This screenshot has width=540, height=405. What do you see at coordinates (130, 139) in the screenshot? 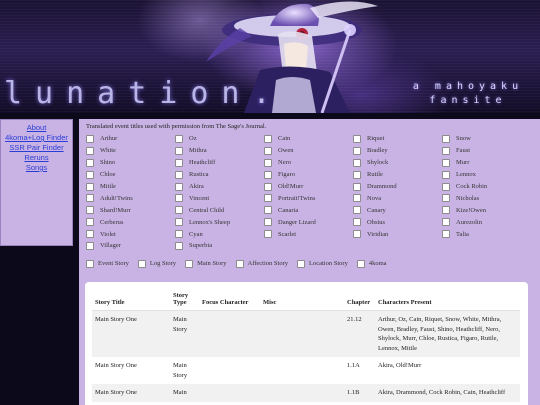
I see `character-filter-arthur: Arthur` at bounding box center [130, 139].